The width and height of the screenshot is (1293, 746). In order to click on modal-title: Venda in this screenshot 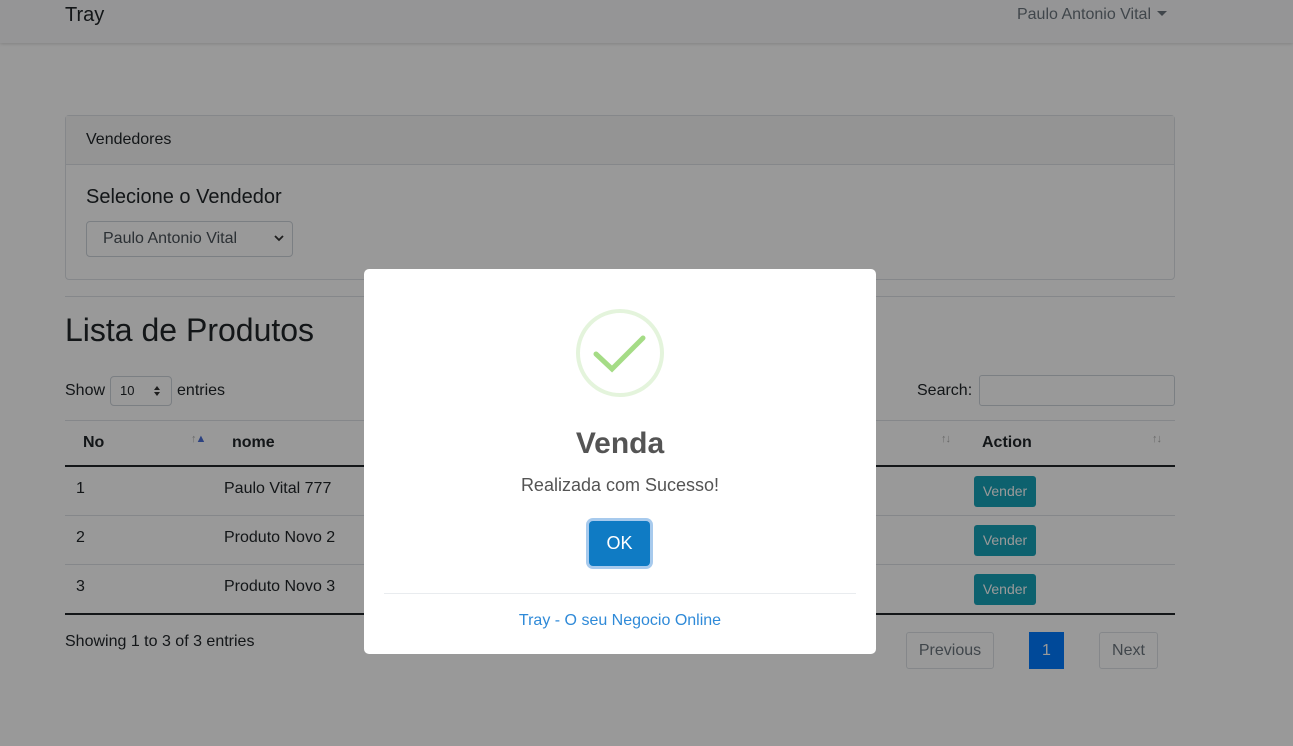, I will do `click(620, 443)`.